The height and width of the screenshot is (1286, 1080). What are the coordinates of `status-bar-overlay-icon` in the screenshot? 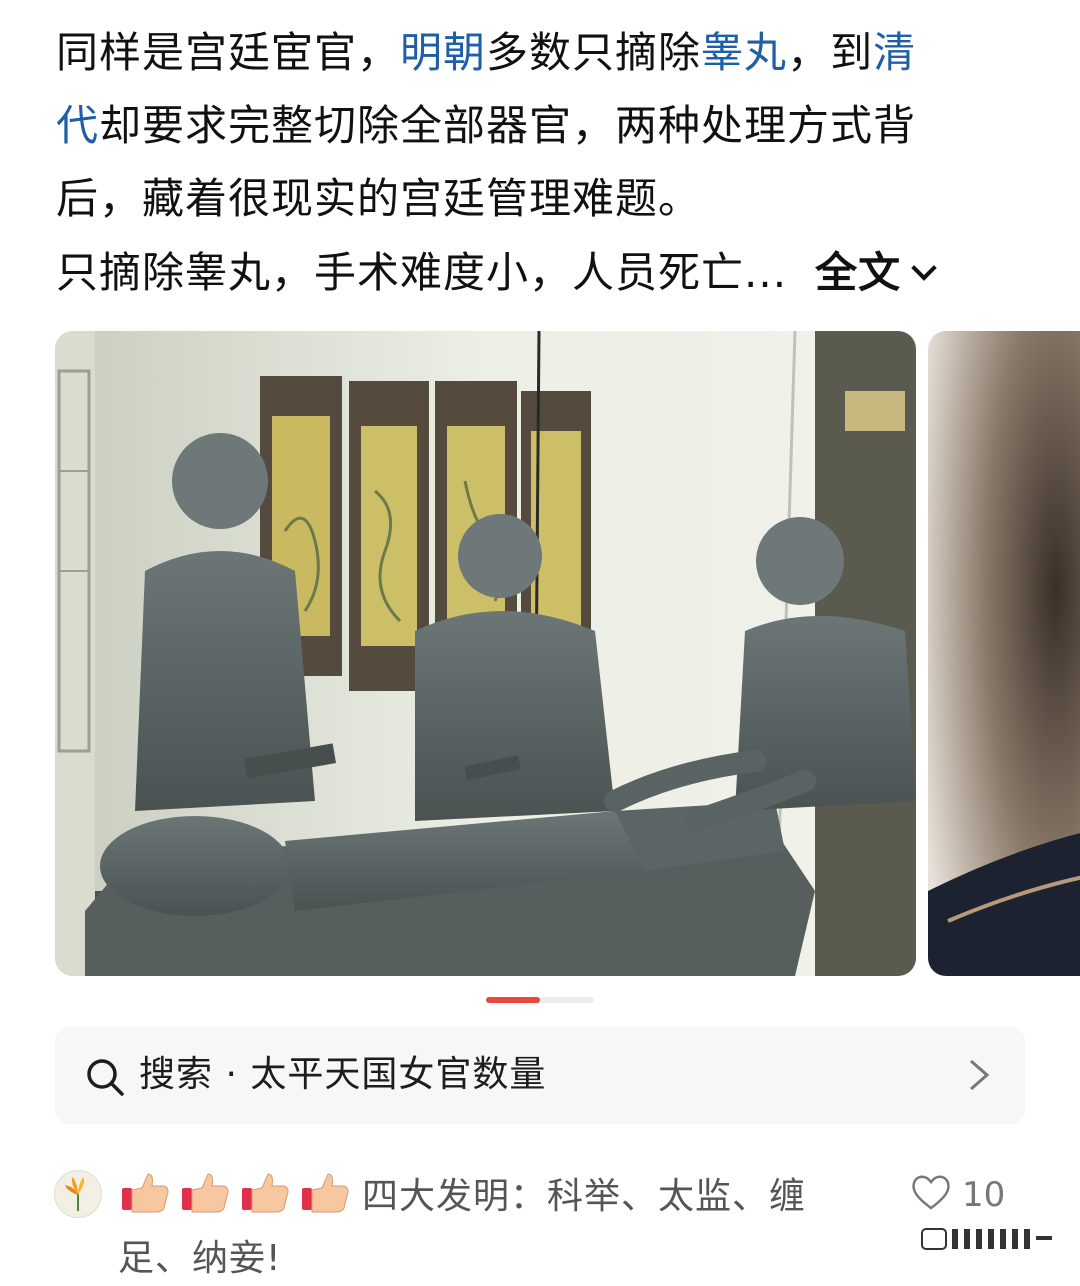 It's located at (986, 1239).